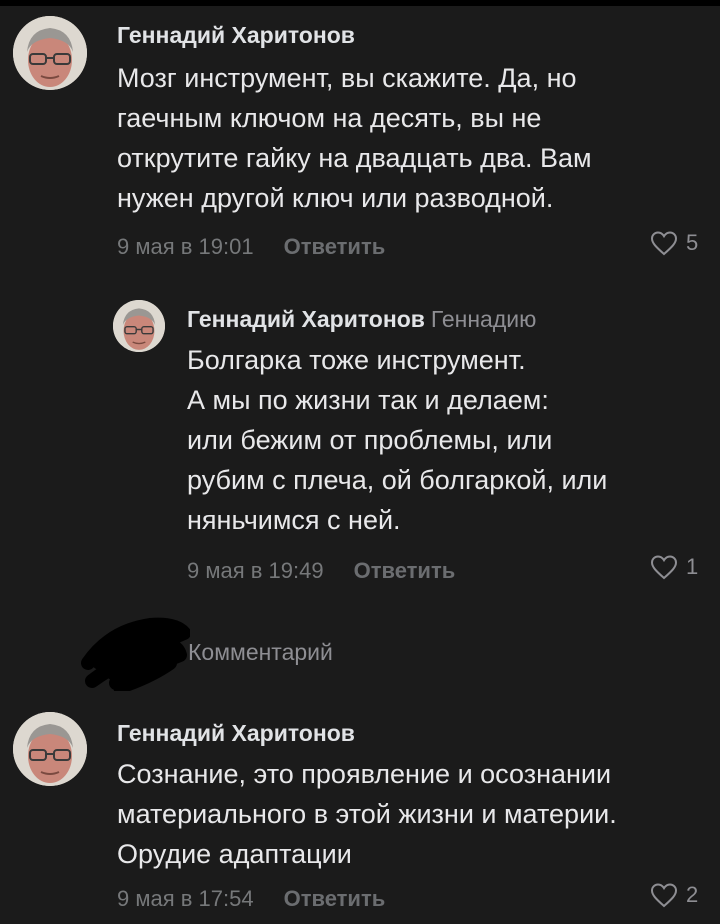  What do you see at coordinates (234, 854) in the screenshot?
I see `comment-text-line: Орудие адаптации` at bounding box center [234, 854].